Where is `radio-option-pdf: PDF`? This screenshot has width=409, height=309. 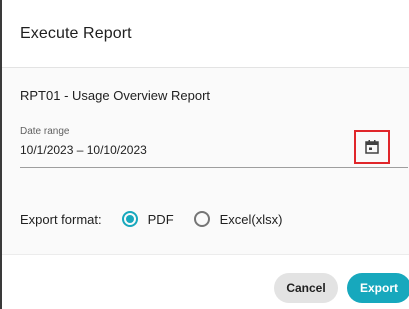
radio-option-pdf: PDF is located at coordinates (147, 219).